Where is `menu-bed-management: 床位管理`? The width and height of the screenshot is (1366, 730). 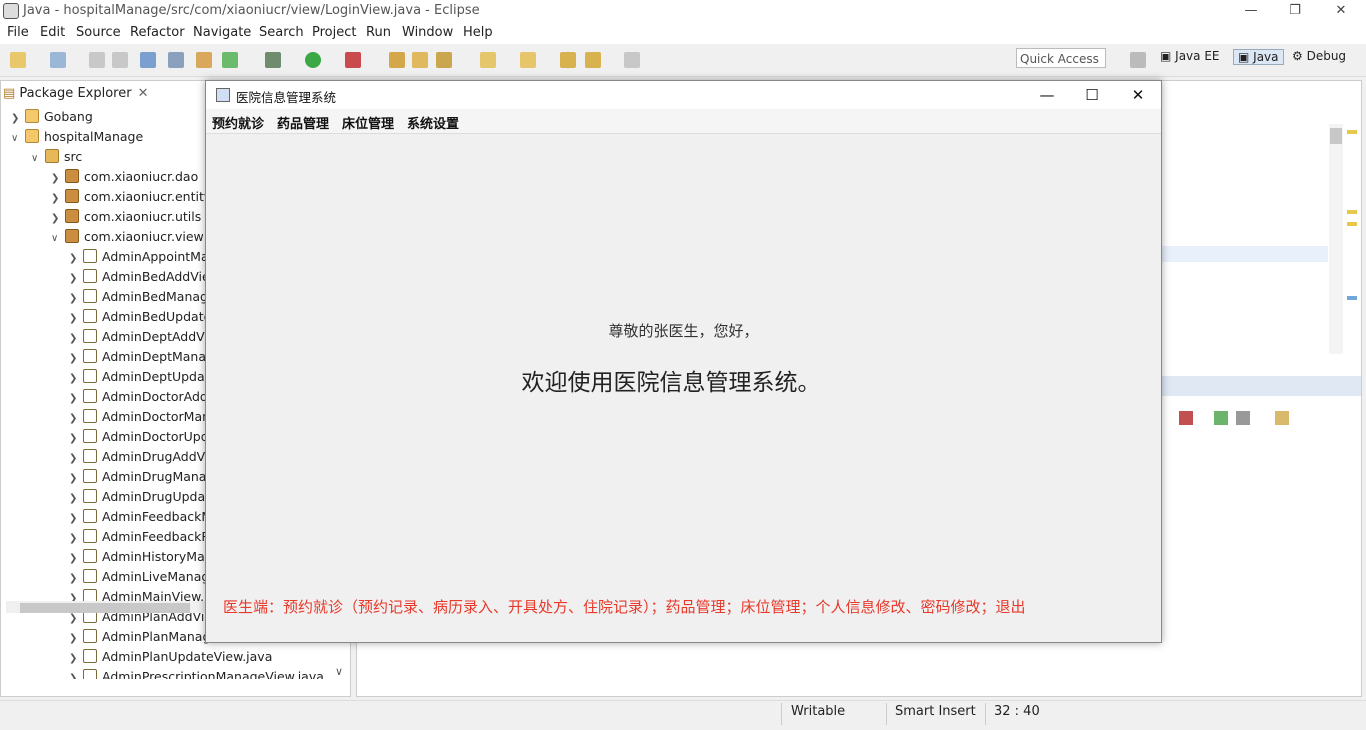 menu-bed-management: 床位管理 is located at coordinates (368, 122).